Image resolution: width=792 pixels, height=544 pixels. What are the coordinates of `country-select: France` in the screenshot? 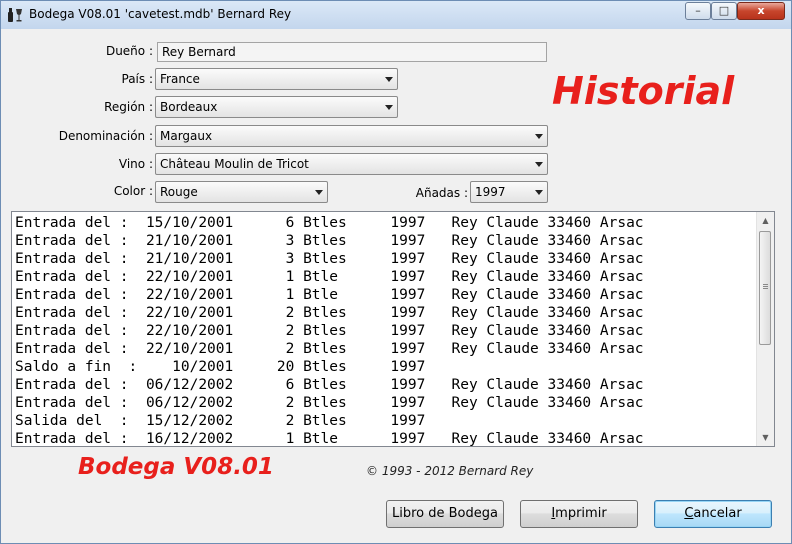 It's located at (276, 79).